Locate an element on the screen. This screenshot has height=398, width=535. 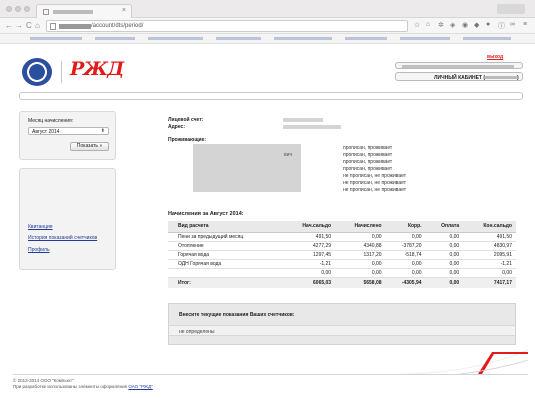
address-label: Адрес: is located at coordinates (176, 127).